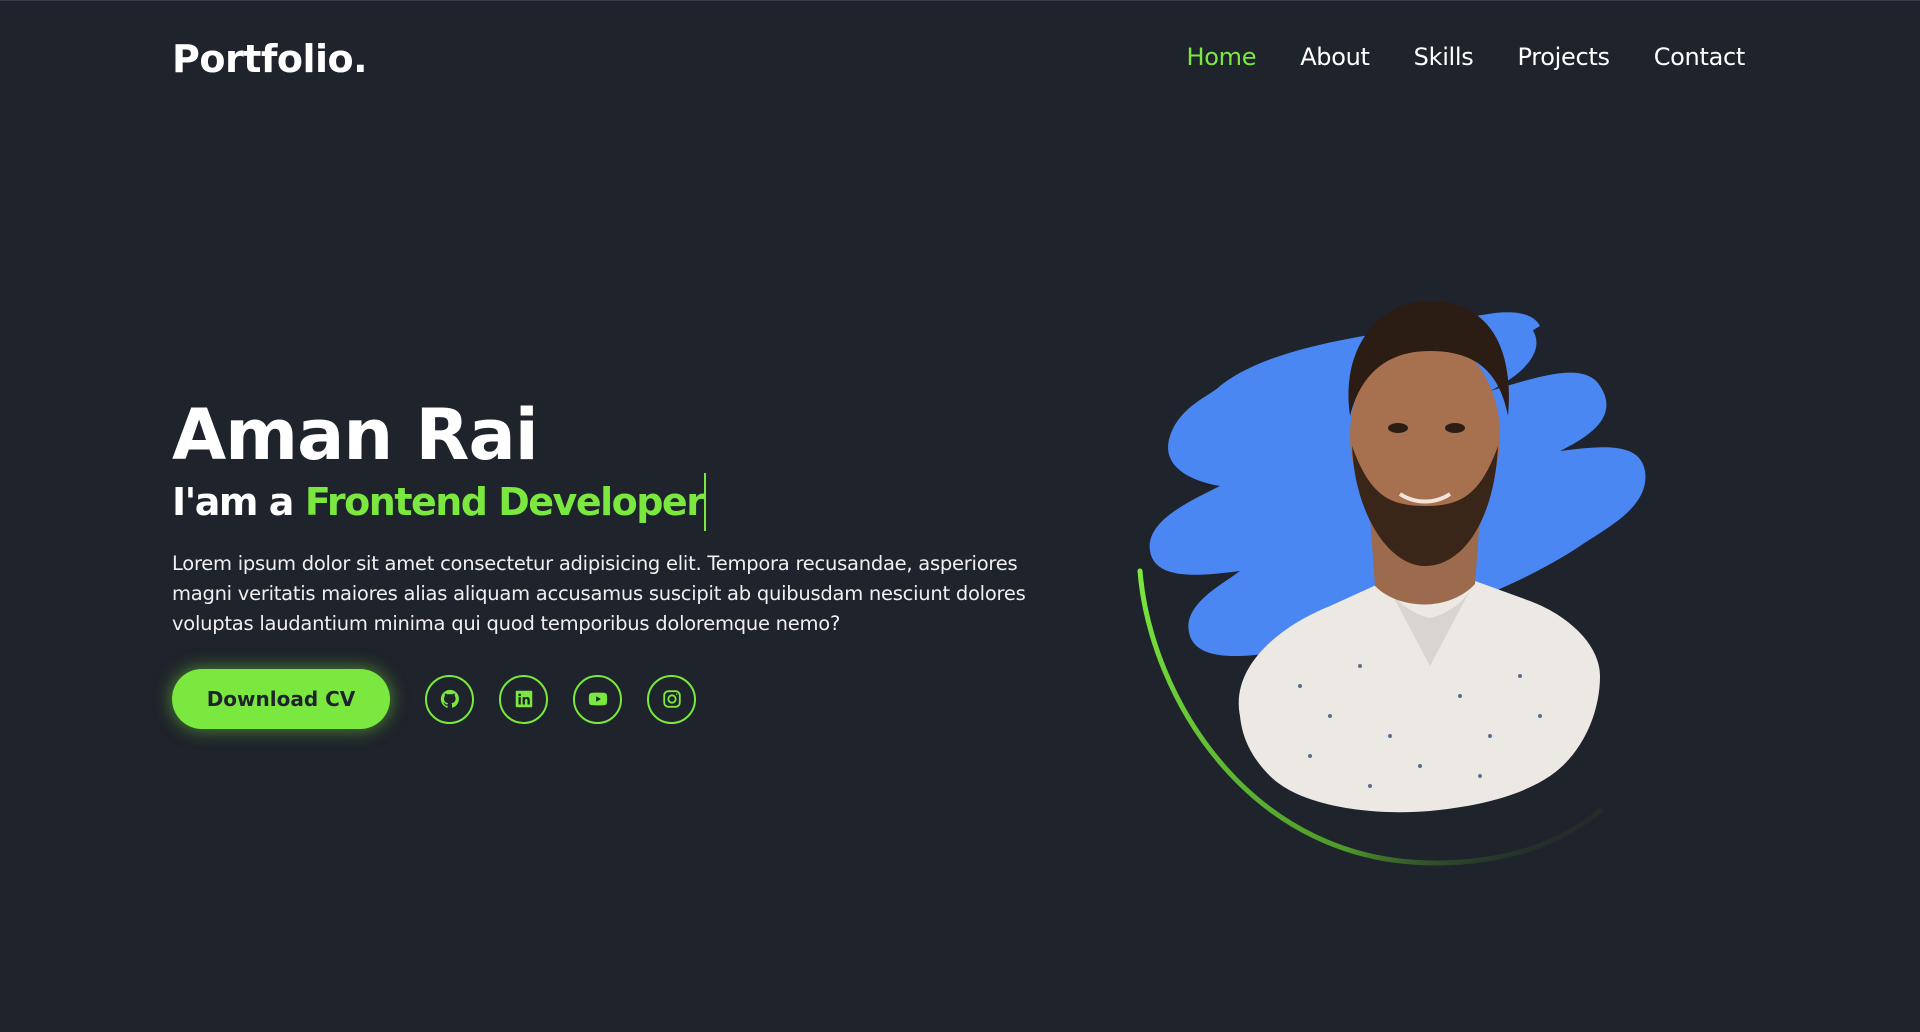 The height and width of the screenshot is (1032, 1920). I want to click on nav-about: About, so click(1335, 57).